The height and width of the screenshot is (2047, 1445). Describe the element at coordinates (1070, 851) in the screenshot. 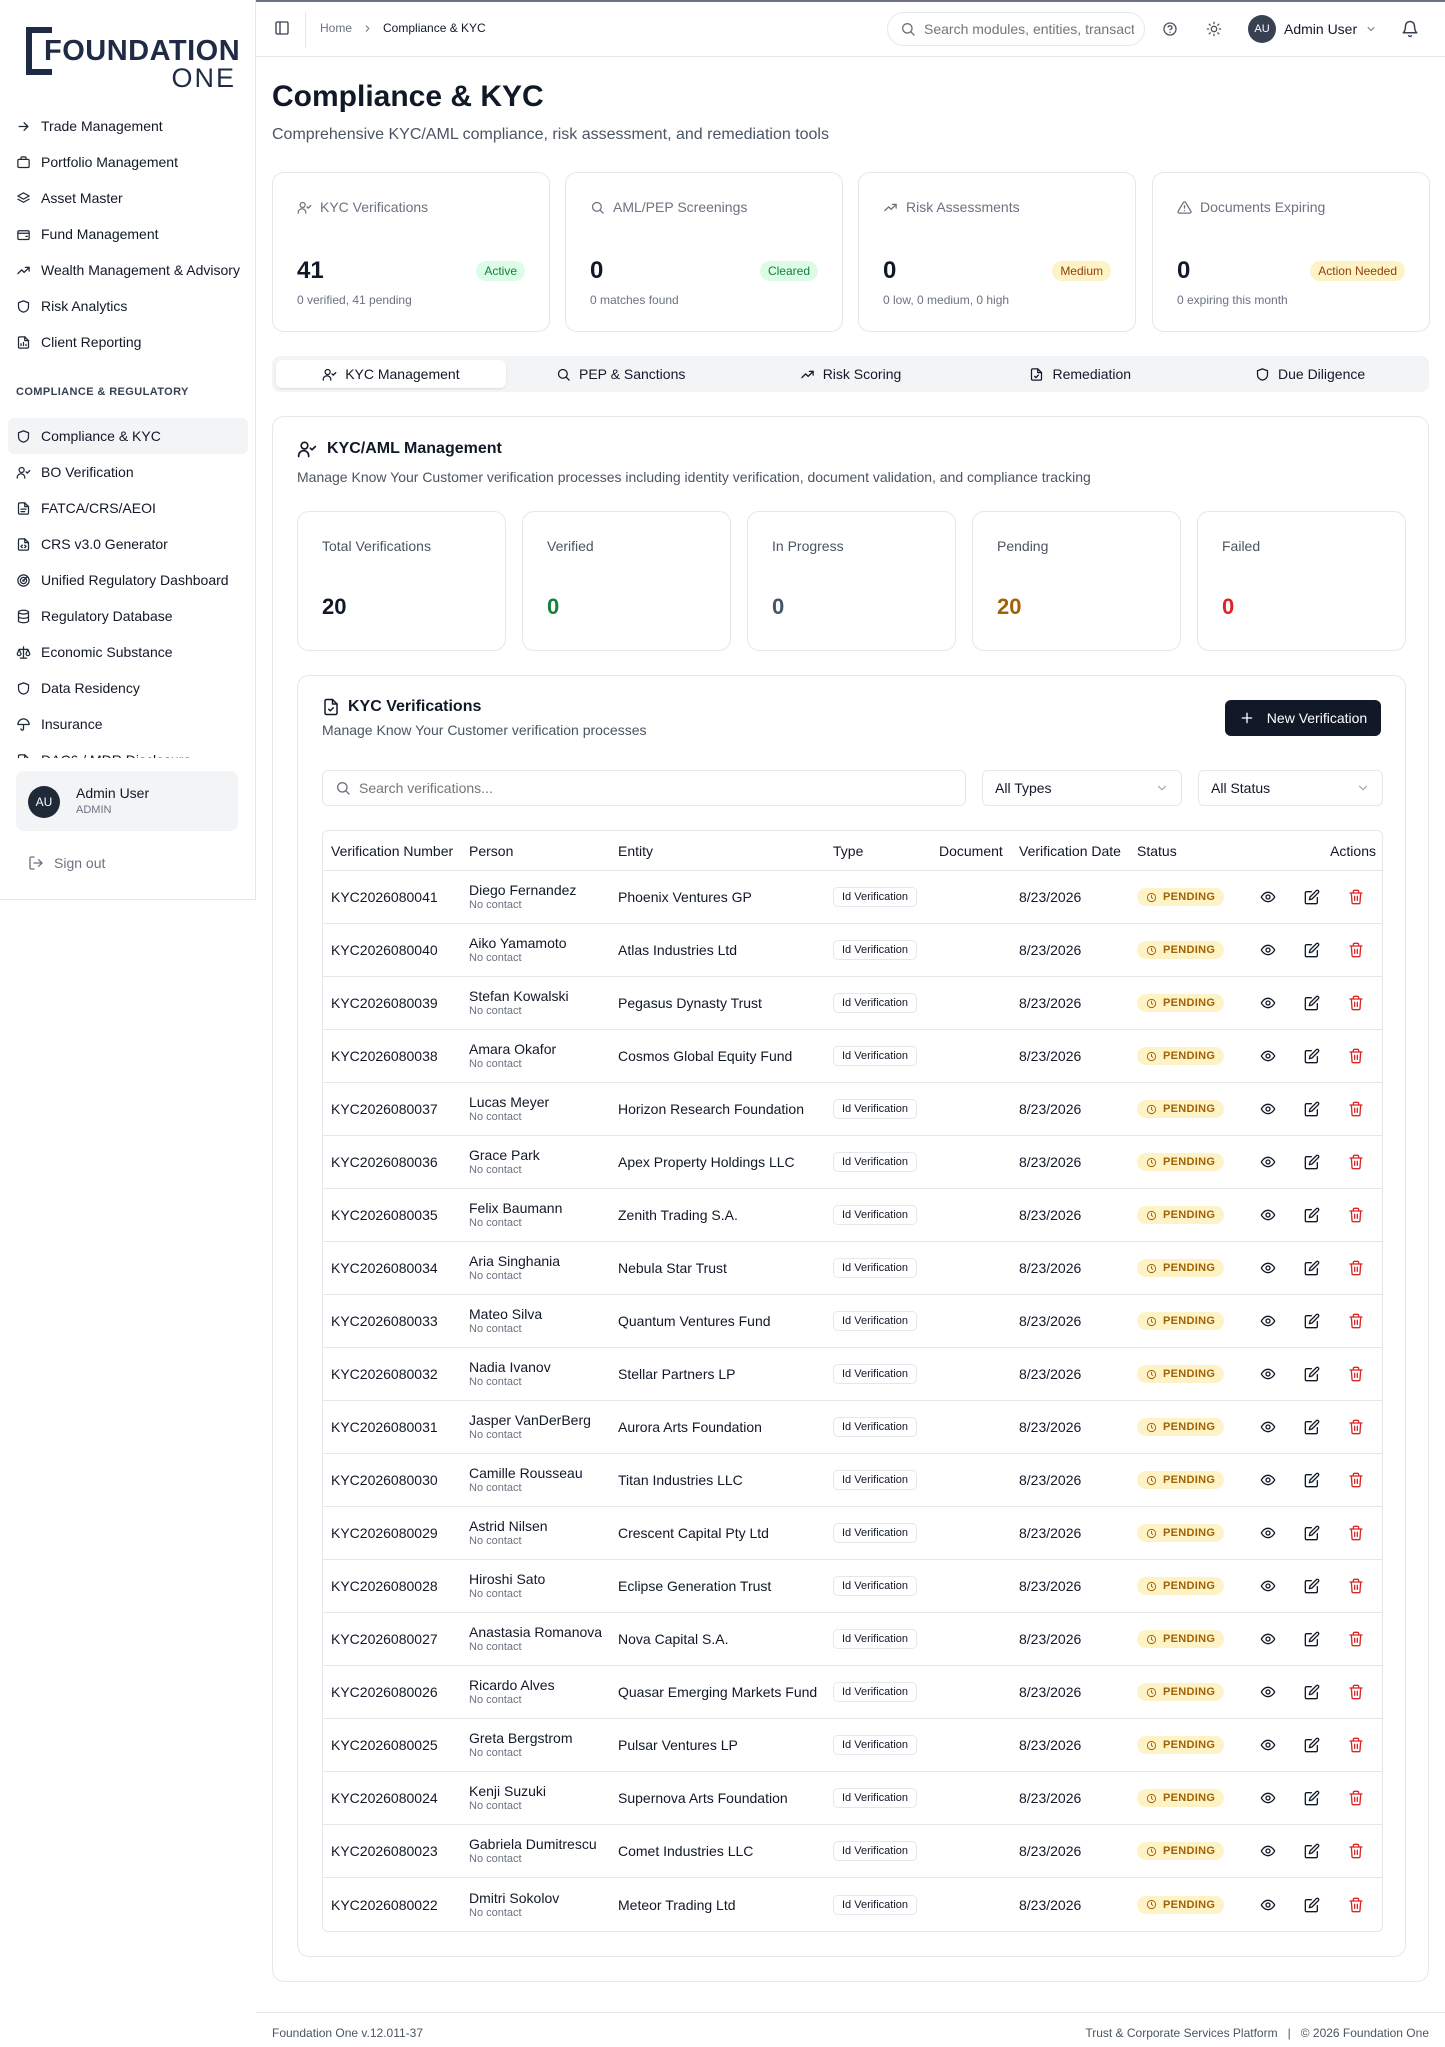

I see `column-header-verification-date: Verification Date` at that location.